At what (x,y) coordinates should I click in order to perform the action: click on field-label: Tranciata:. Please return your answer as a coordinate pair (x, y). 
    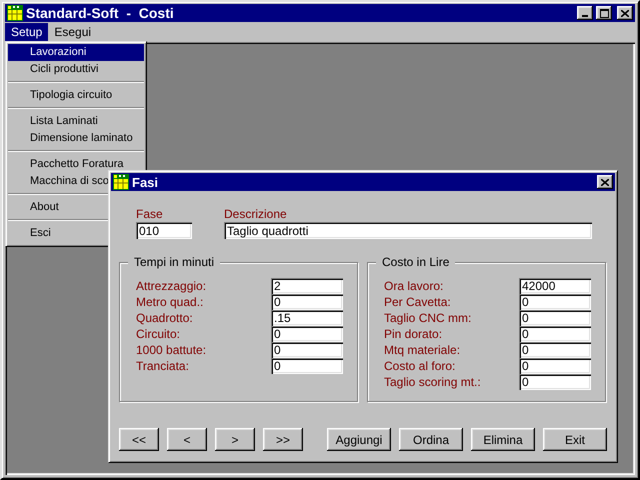
    Looking at the image, I should click on (163, 366).